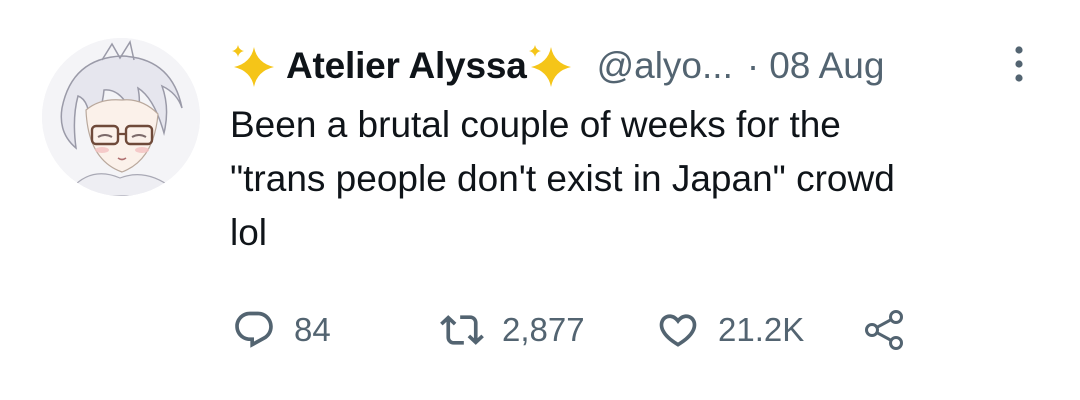  I want to click on share-button, so click(884, 330).